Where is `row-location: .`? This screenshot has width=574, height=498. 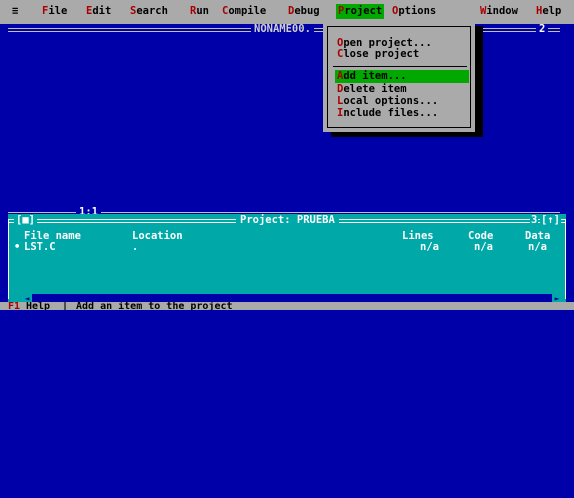
row-location: . is located at coordinates (135, 247).